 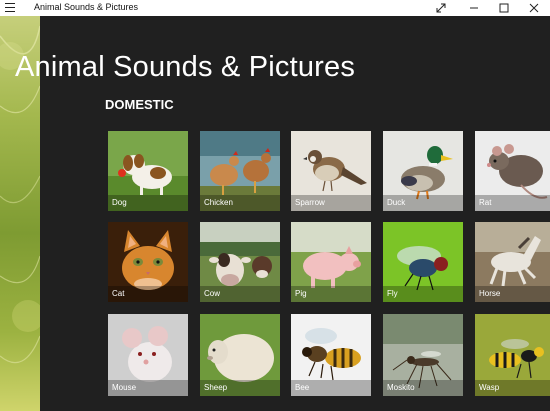 What do you see at coordinates (275, 8) in the screenshot?
I see `title-bar: Animal Sounds & Pictures` at bounding box center [275, 8].